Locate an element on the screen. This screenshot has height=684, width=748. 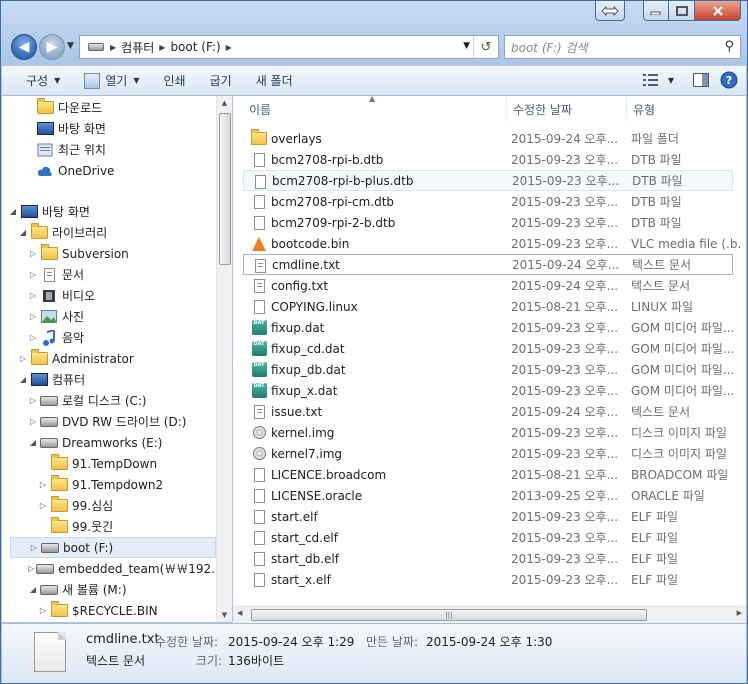
search-input: boot (F:) 검색 ⚲ is located at coordinates (622, 47).